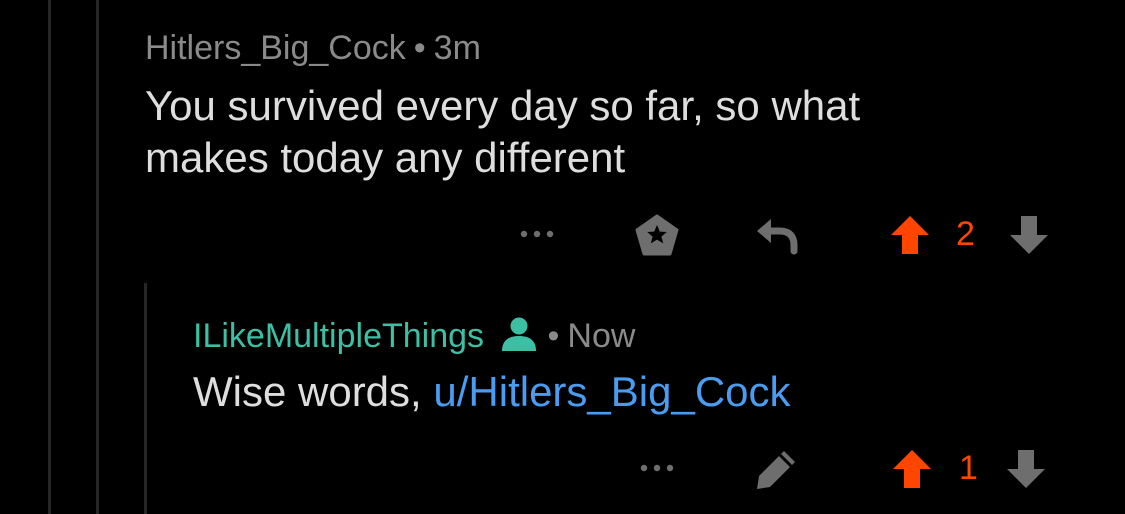 This screenshot has width=1125, height=514. I want to click on award-icon, so click(657, 236).